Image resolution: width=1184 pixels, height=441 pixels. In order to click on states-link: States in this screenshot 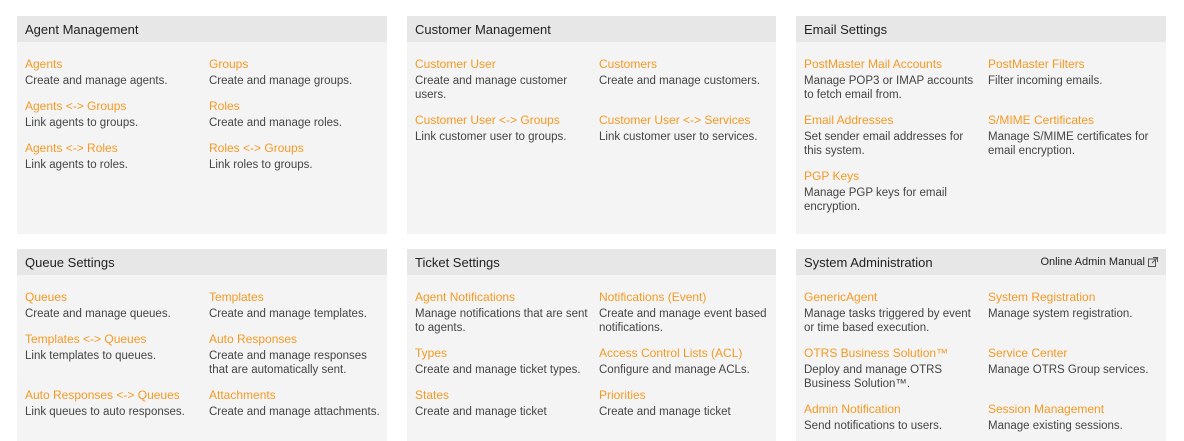, I will do `click(504, 395)`.